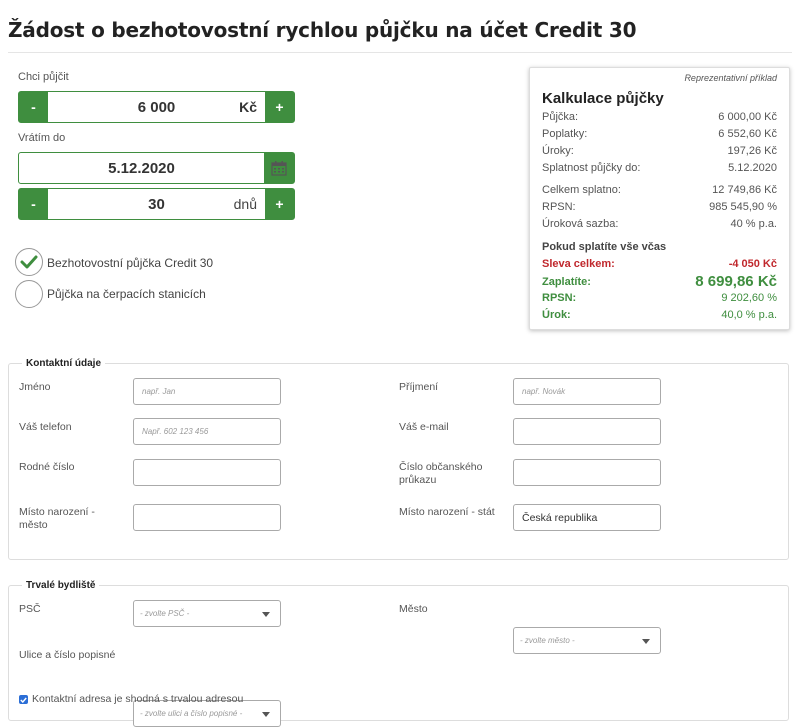 This screenshot has width=800, height=727. Describe the element at coordinates (547, 640) in the screenshot. I see `city-select-value: - zvolte město -` at that location.